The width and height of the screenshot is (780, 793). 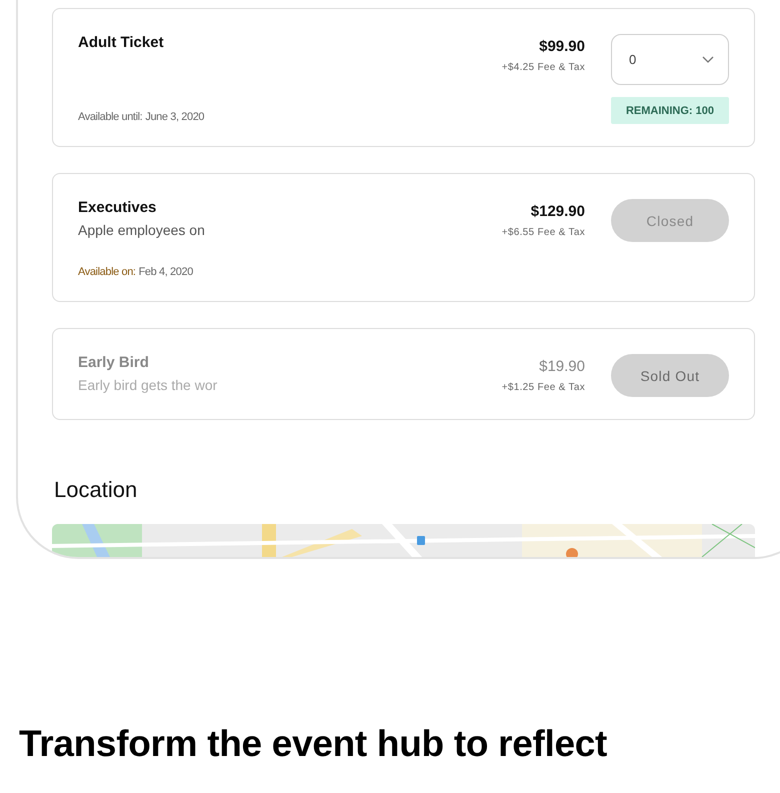 What do you see at coordinates (114, 363) in the screenshot?
I see `ticket-name: Early Bird` at bounding box center [114, 363].